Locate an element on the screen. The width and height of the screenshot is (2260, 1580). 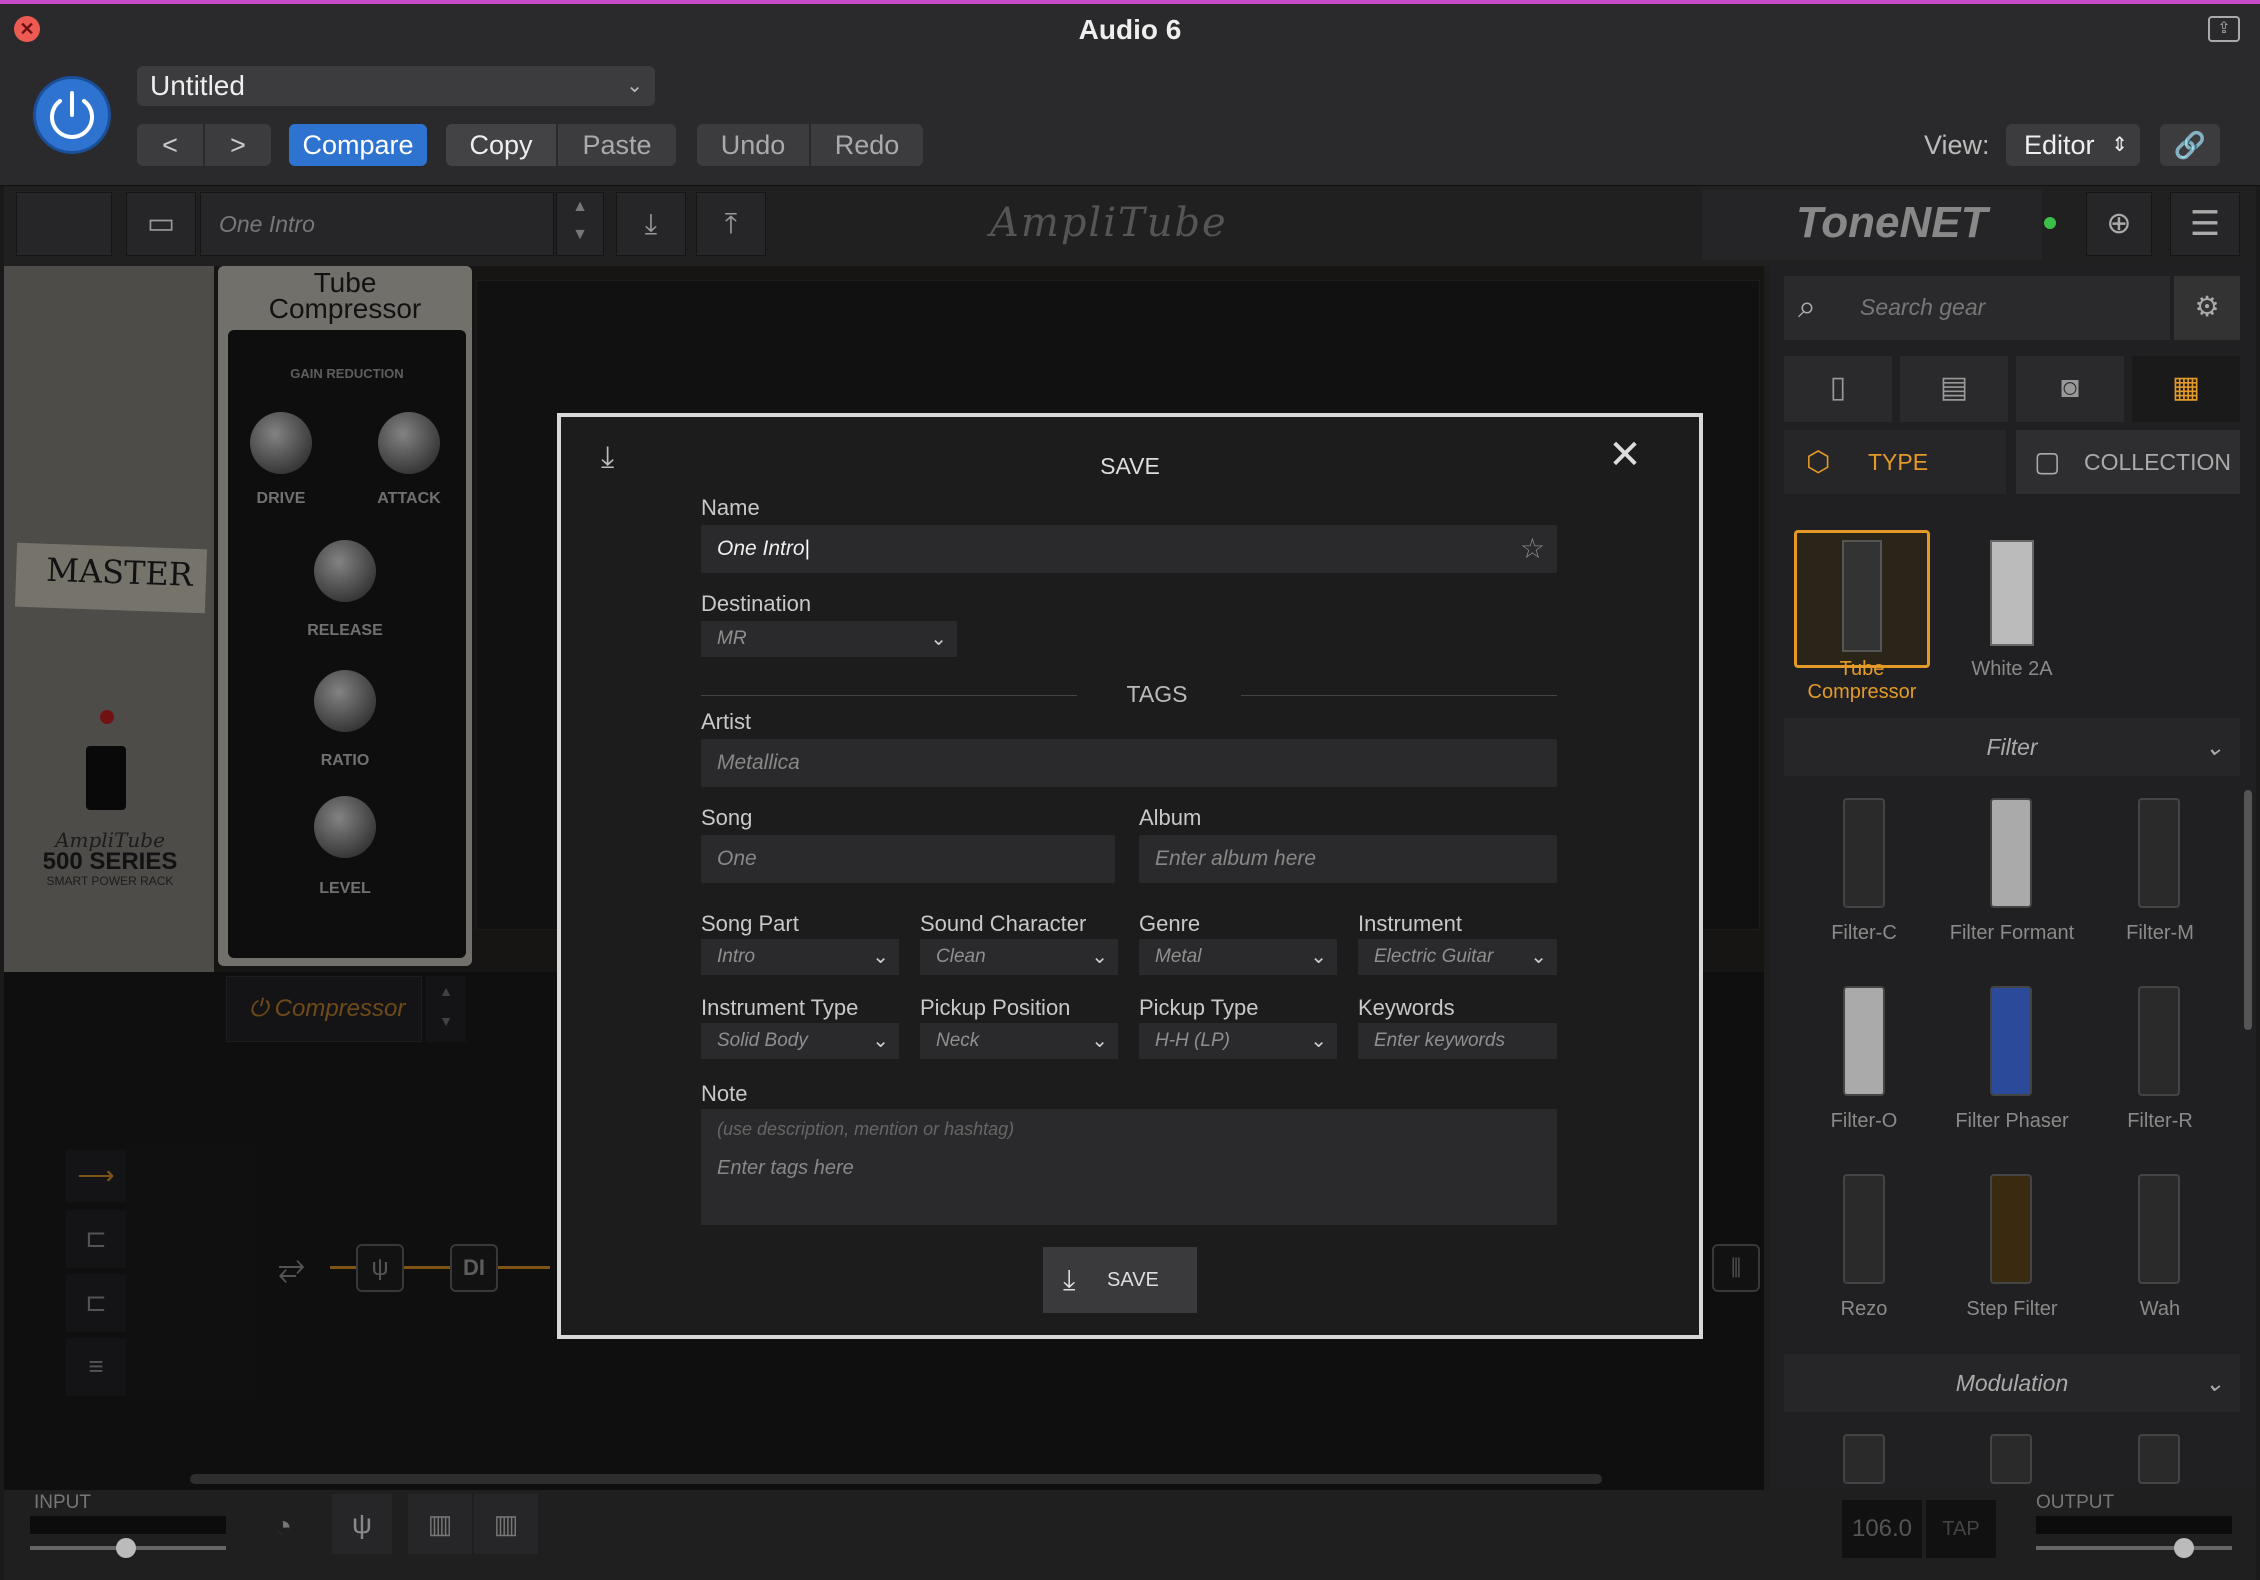
pickup-position-select: Neck ⌄ is located at coordinates (1019, 1041).